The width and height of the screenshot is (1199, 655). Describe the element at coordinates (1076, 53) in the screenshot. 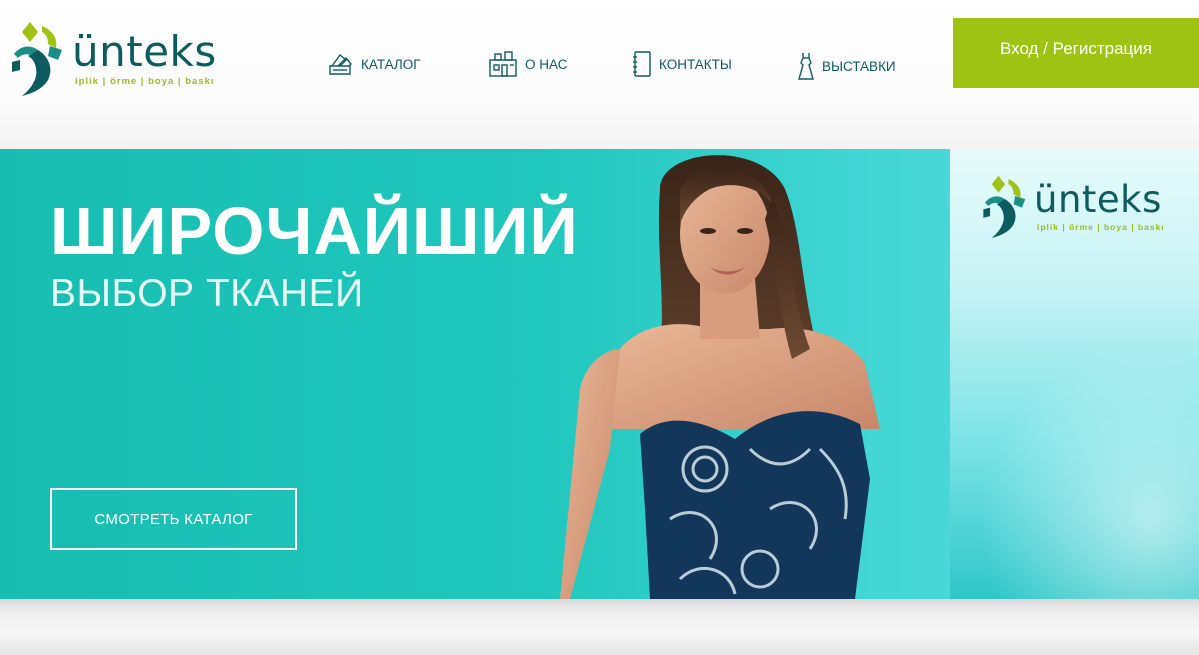

I see `login-register-button: Вход / Регистрация` at that location.